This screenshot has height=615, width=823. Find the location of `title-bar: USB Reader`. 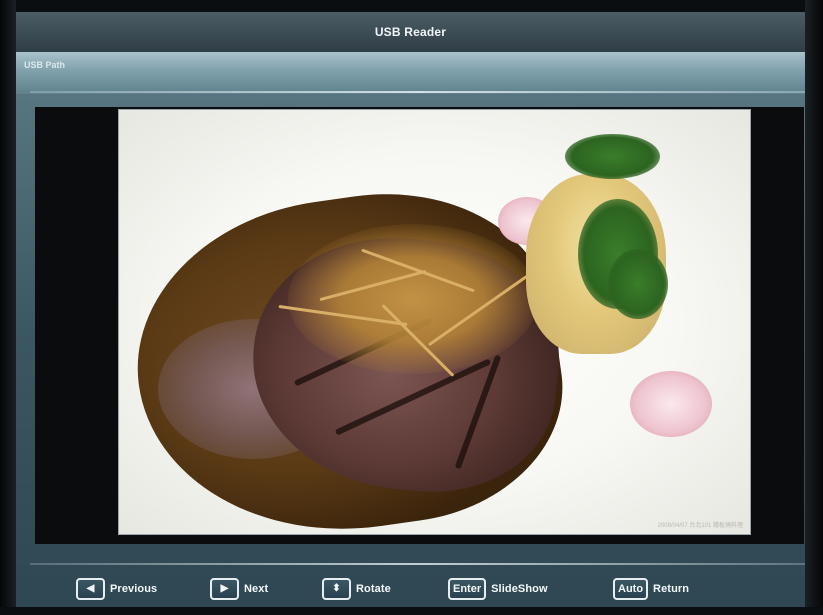

title-bar: USB Reader is located at coordinates (410, 32).